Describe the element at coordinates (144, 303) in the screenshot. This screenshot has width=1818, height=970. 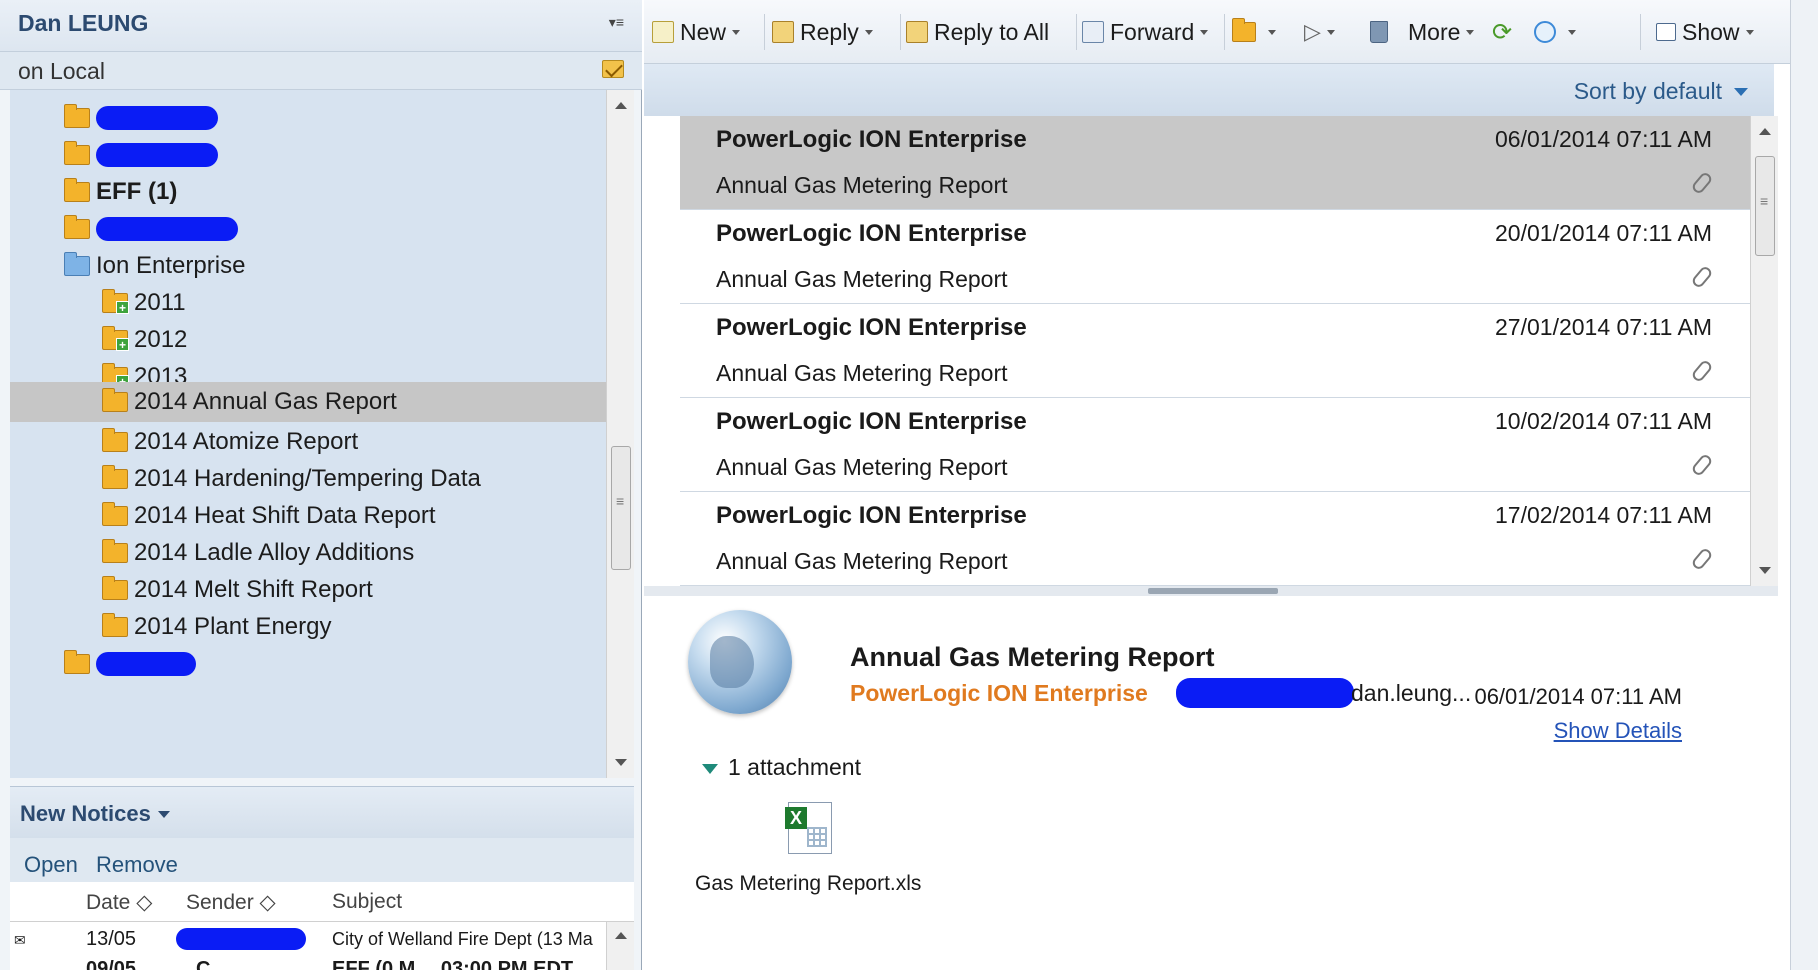
I see `tree-folder-2011: + 2011` at that location.